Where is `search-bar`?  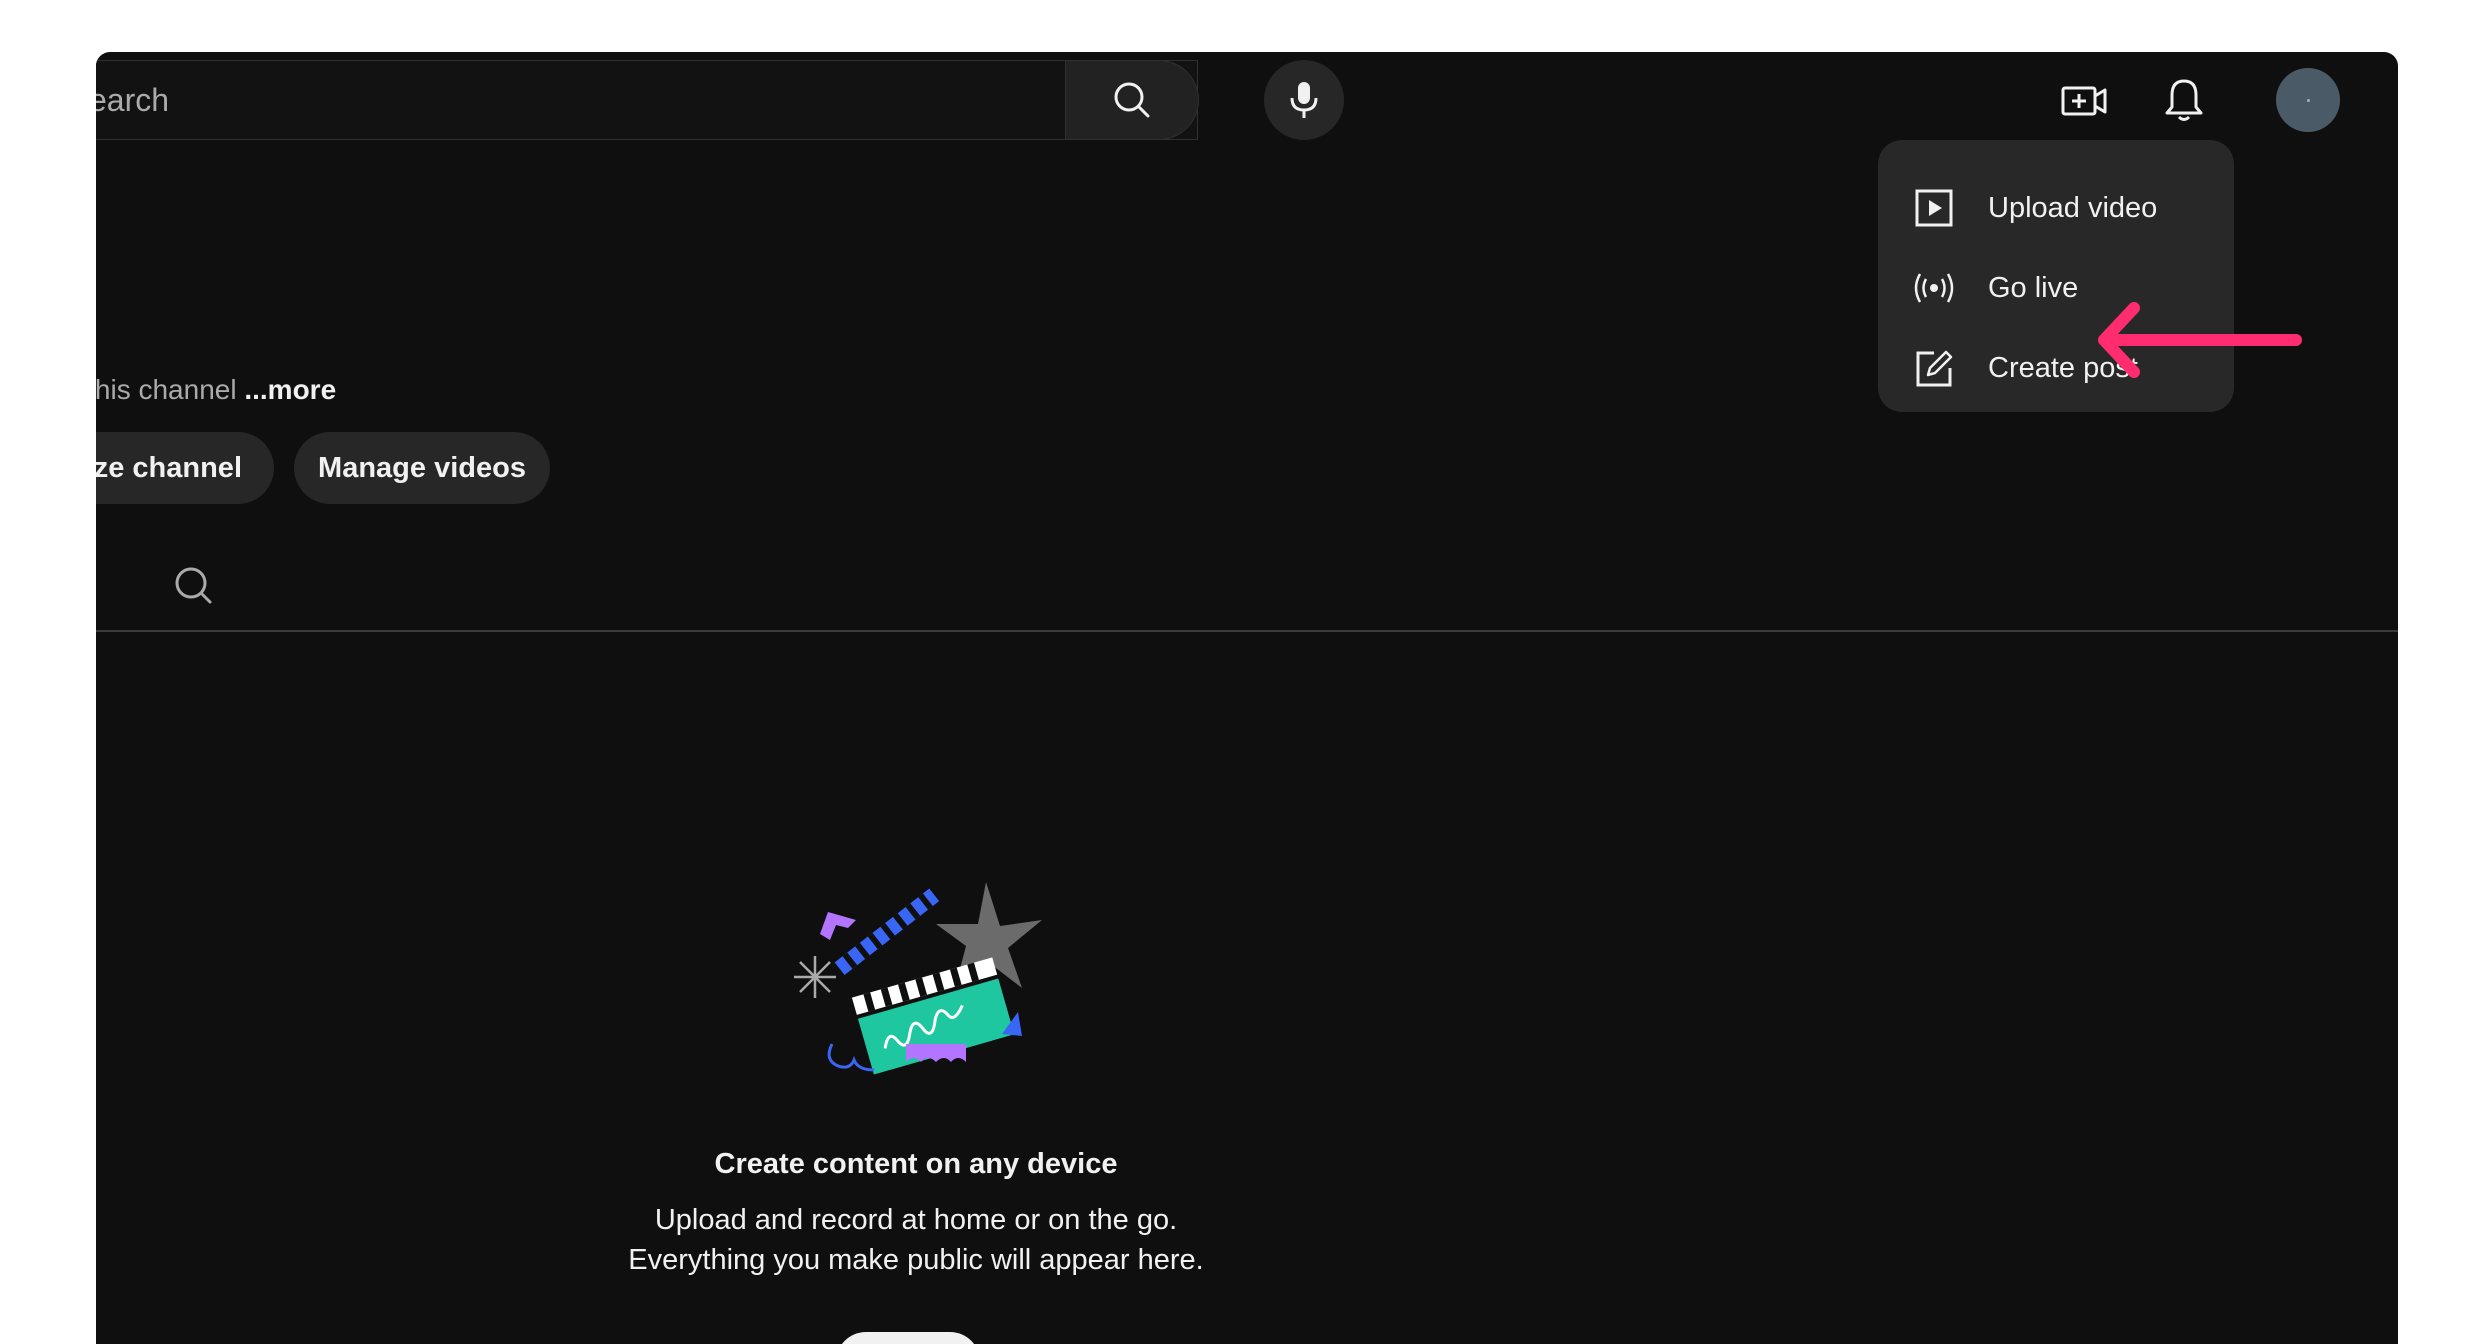 search-bar is located at coordinates (647, 100).